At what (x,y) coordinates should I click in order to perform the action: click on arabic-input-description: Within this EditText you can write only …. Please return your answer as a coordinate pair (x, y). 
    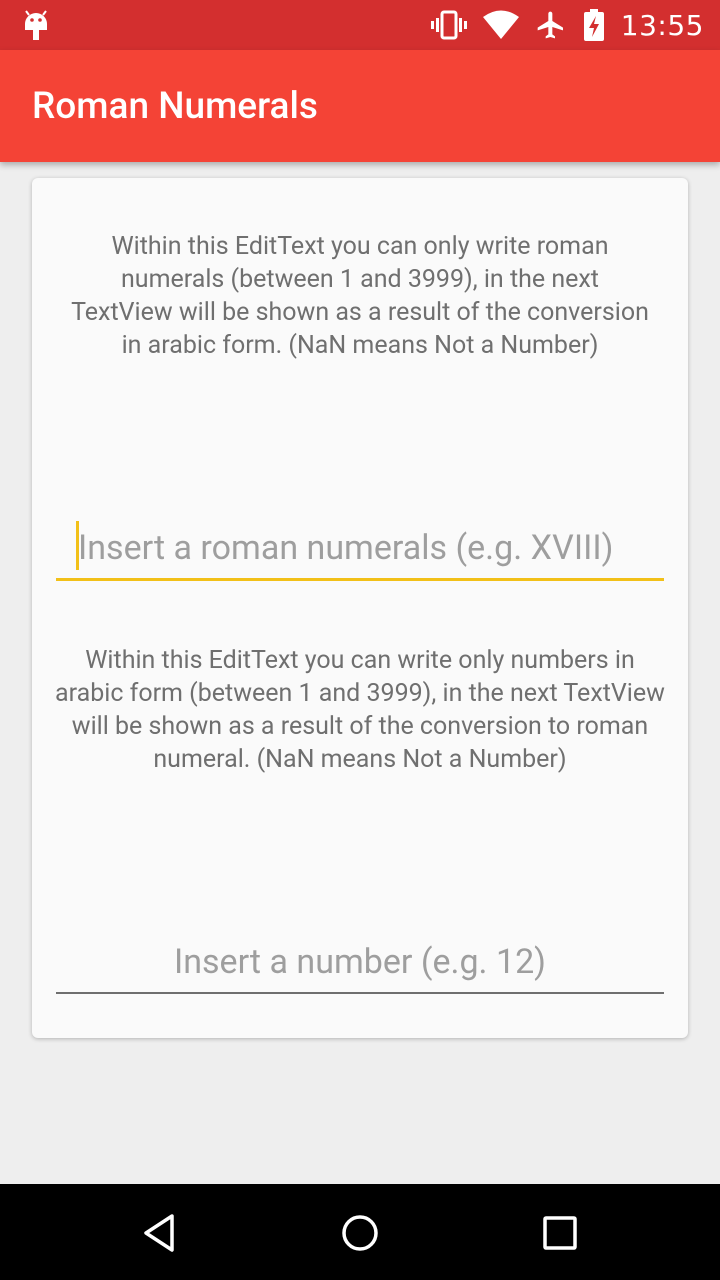
    Looking at the image, I should click on (360, 710).